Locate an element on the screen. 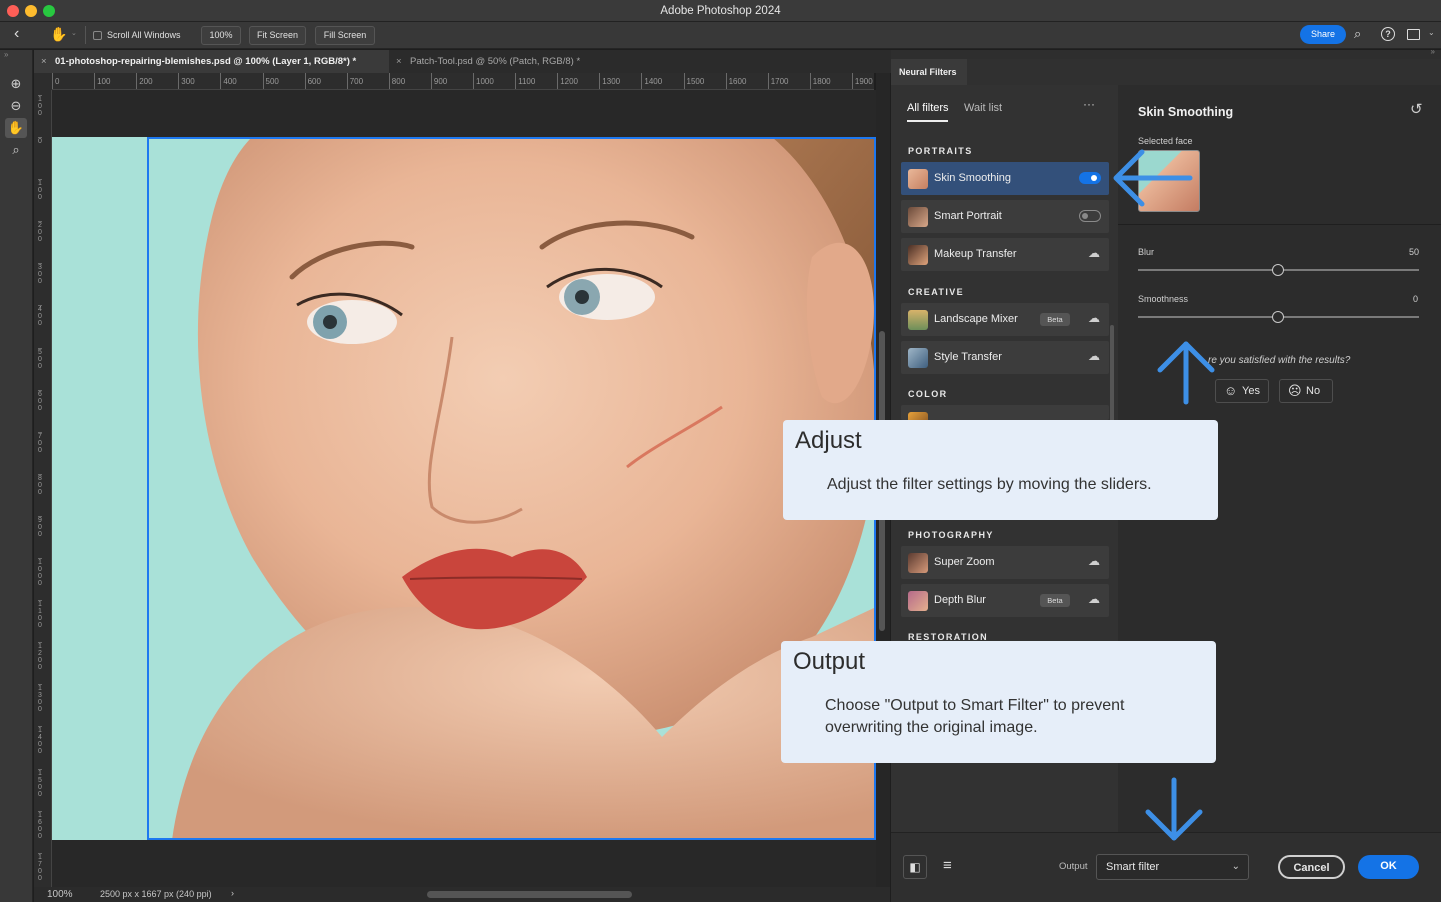  ruler-tick: 1400 is located at coordinates (651, 81).